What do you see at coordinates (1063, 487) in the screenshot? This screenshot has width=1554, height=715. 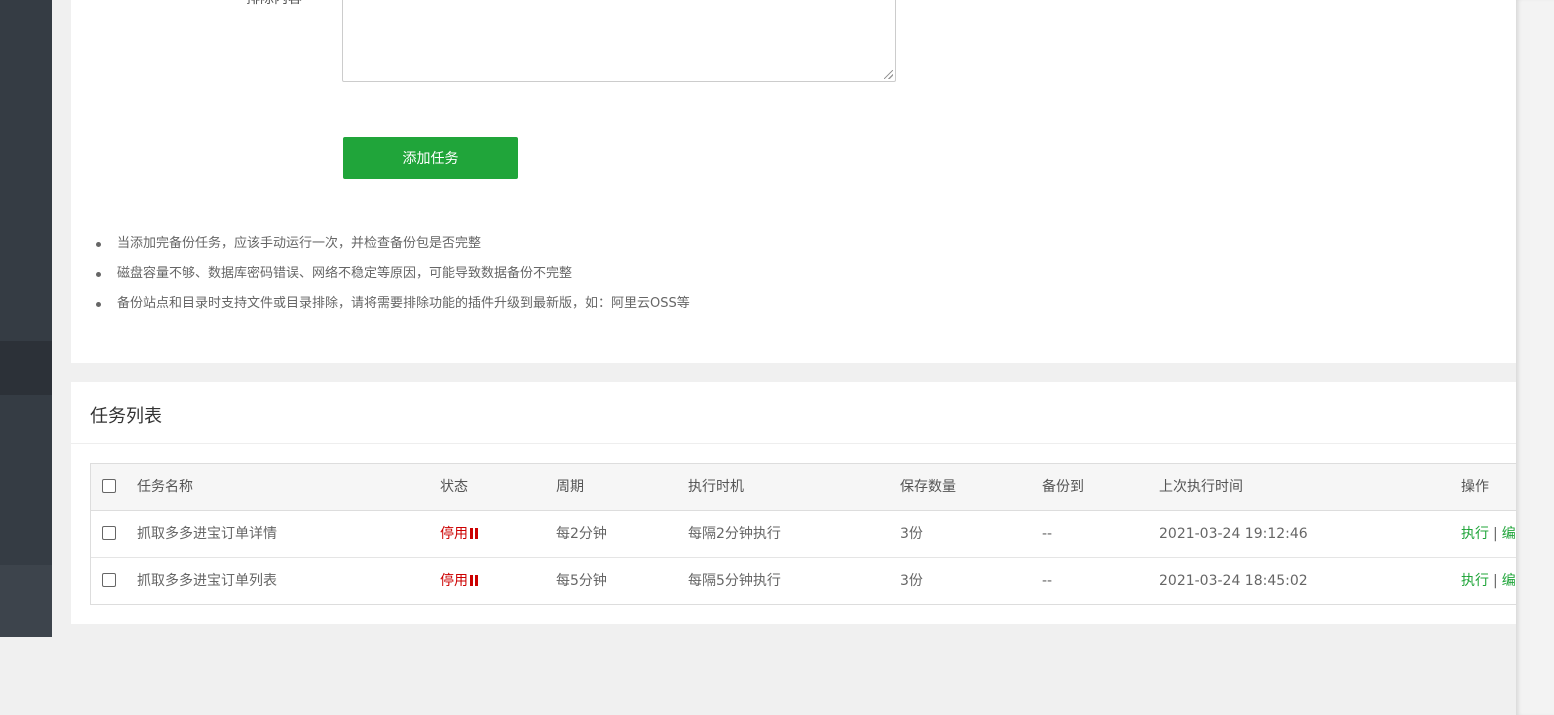 I see `column-header-backup-to: 备份到` at bounding box center [1063, 487].